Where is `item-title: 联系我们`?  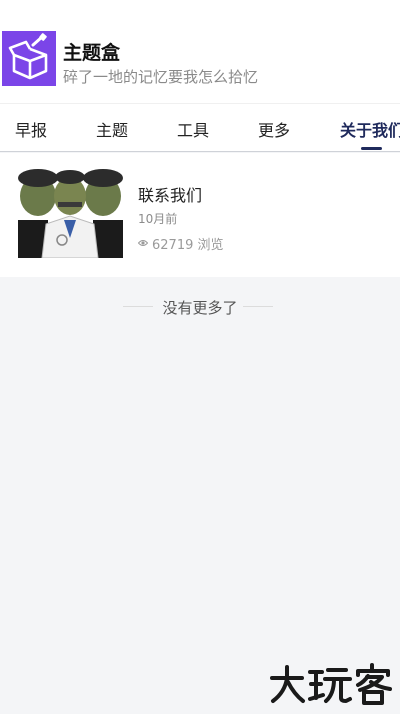
item-title: 联系我们 is located at coordinates (170, 194).